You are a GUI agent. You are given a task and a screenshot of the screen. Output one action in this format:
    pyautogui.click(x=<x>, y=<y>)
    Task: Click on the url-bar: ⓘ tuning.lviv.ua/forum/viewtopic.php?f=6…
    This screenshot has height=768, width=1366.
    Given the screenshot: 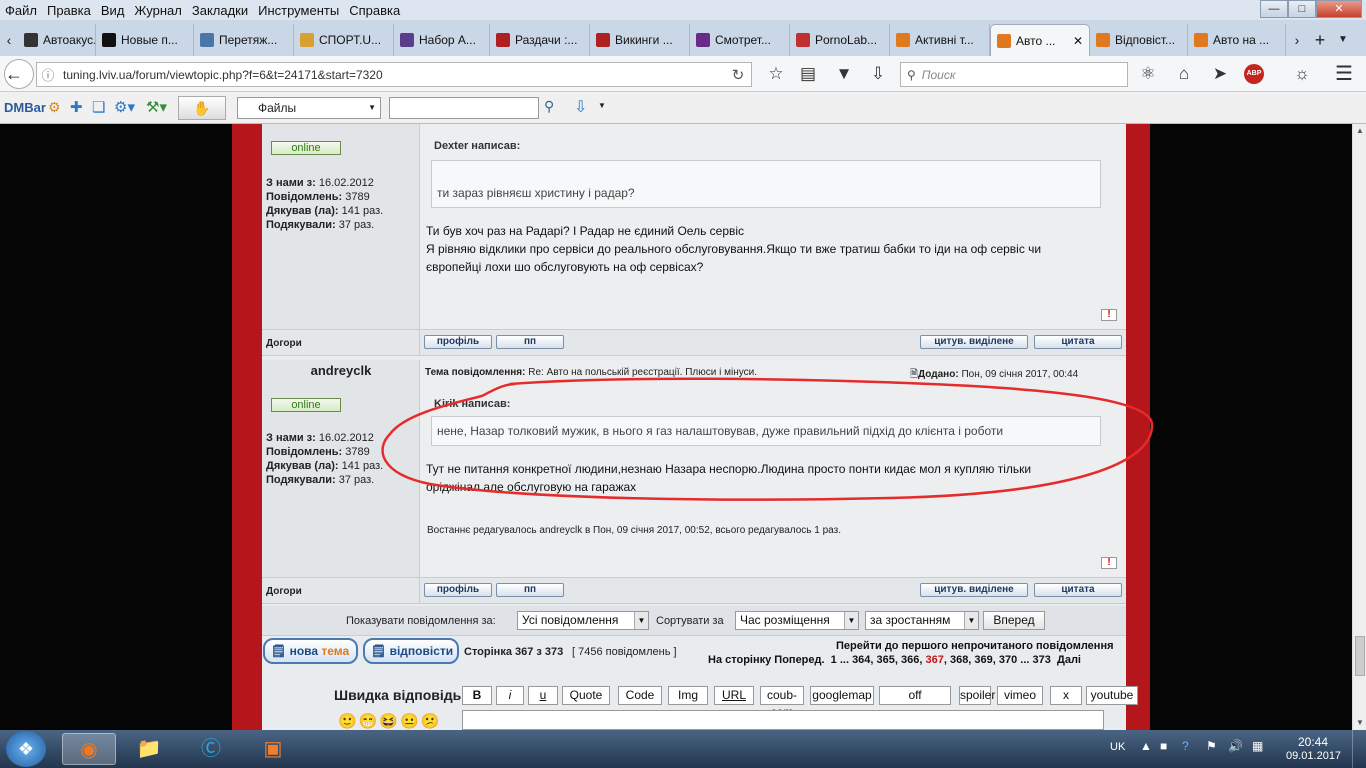 What is the action you would take?
    pyautogui.click(x=394, y=74)
    